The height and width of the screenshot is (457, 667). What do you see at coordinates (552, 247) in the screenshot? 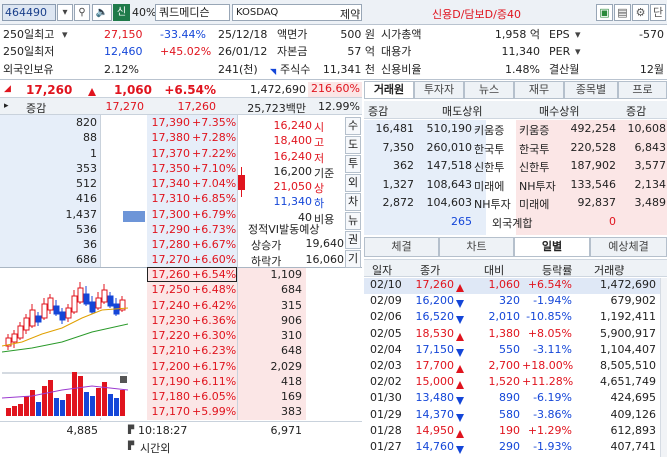
I see `tab-daily-2: 일별` at bounding box center [552, 247].